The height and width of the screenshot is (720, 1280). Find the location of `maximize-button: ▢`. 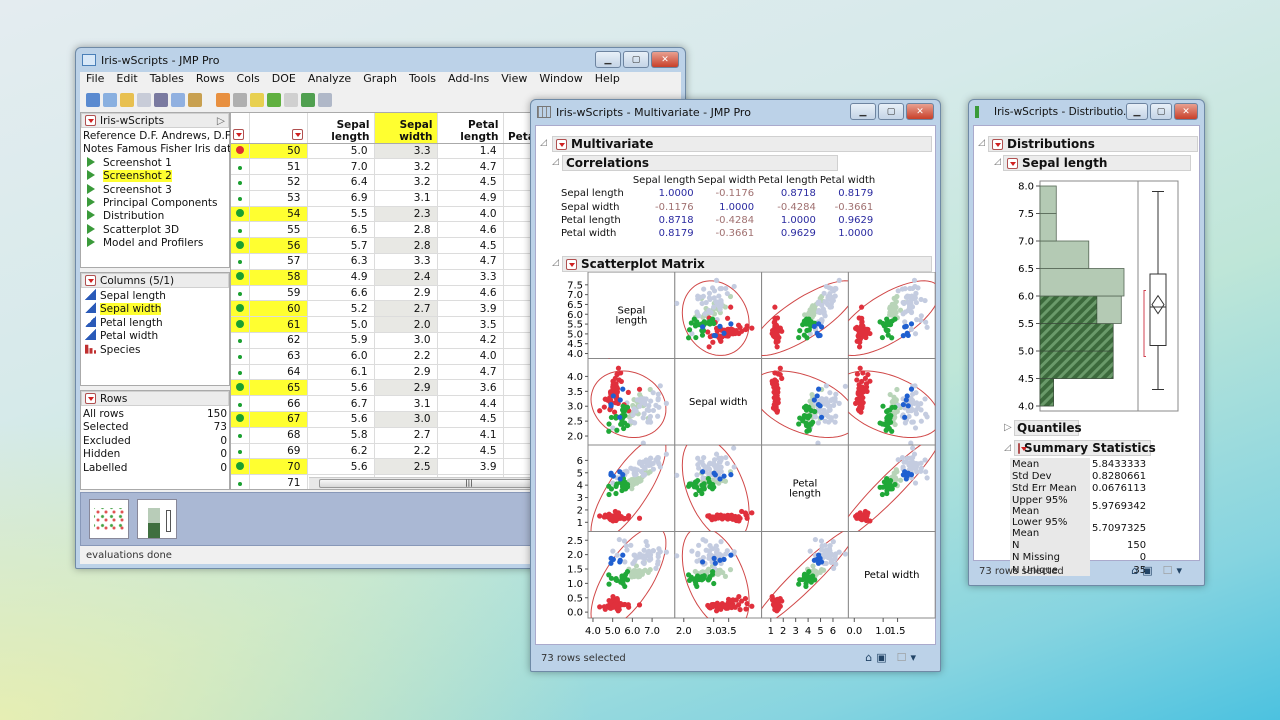

maximize-button: ▢ is located at coordinates (891, 111).